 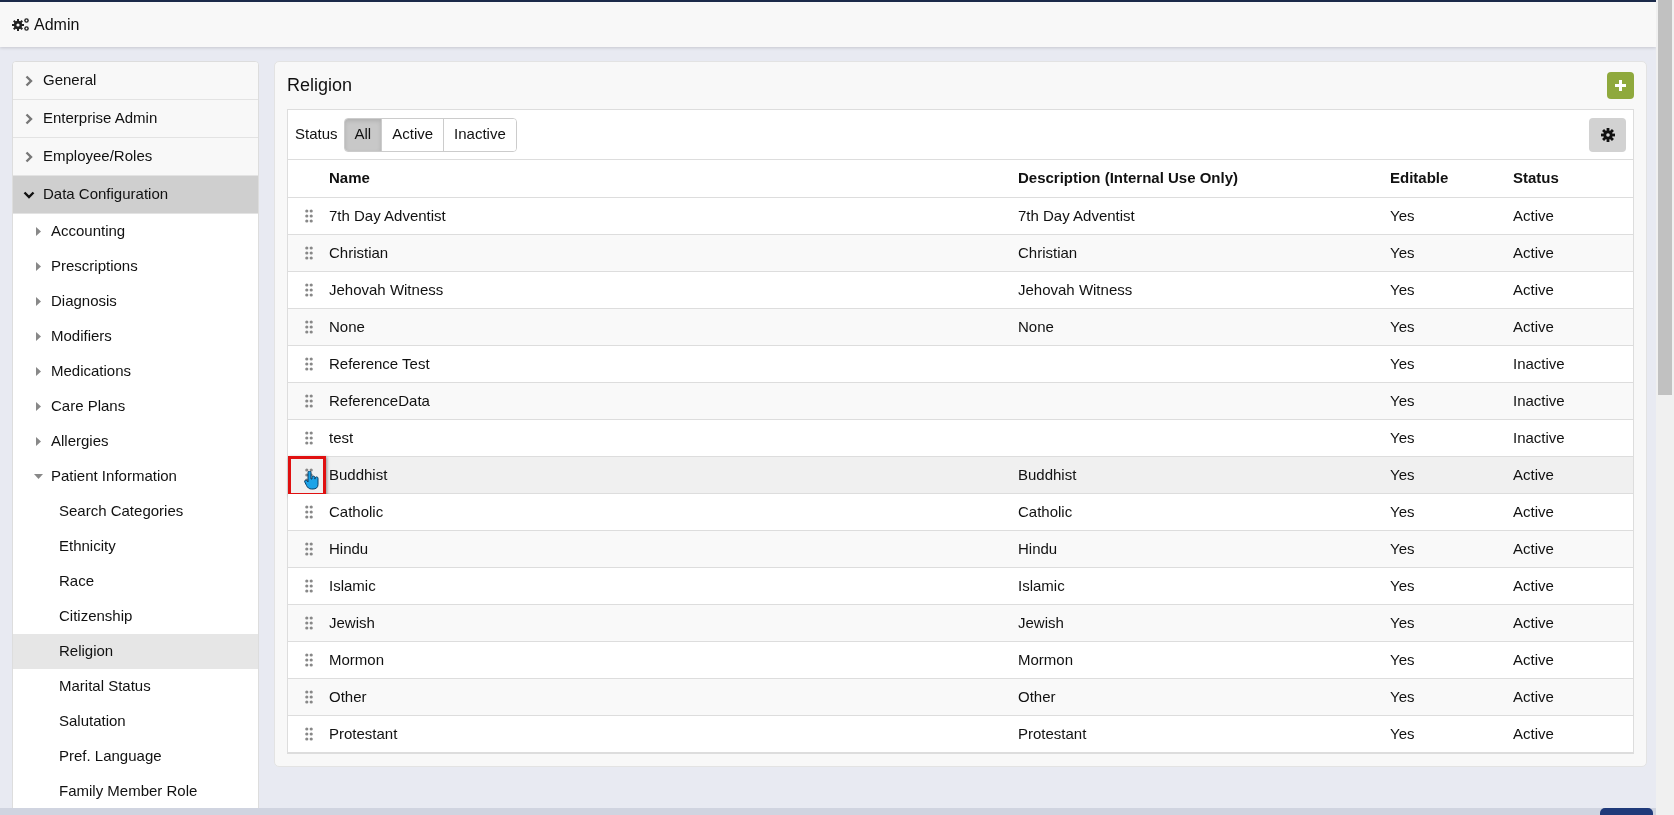 I want to click on page-title: Admin, so click(x=57, y=24).